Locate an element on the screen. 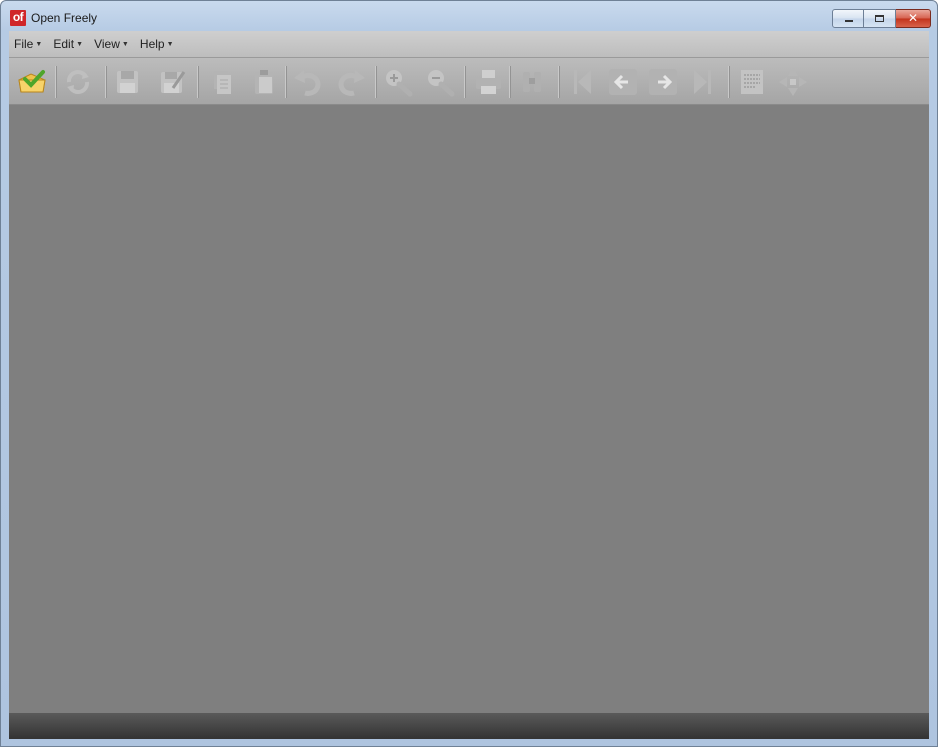  fit-page-icon is located at coordinates (793, 82).